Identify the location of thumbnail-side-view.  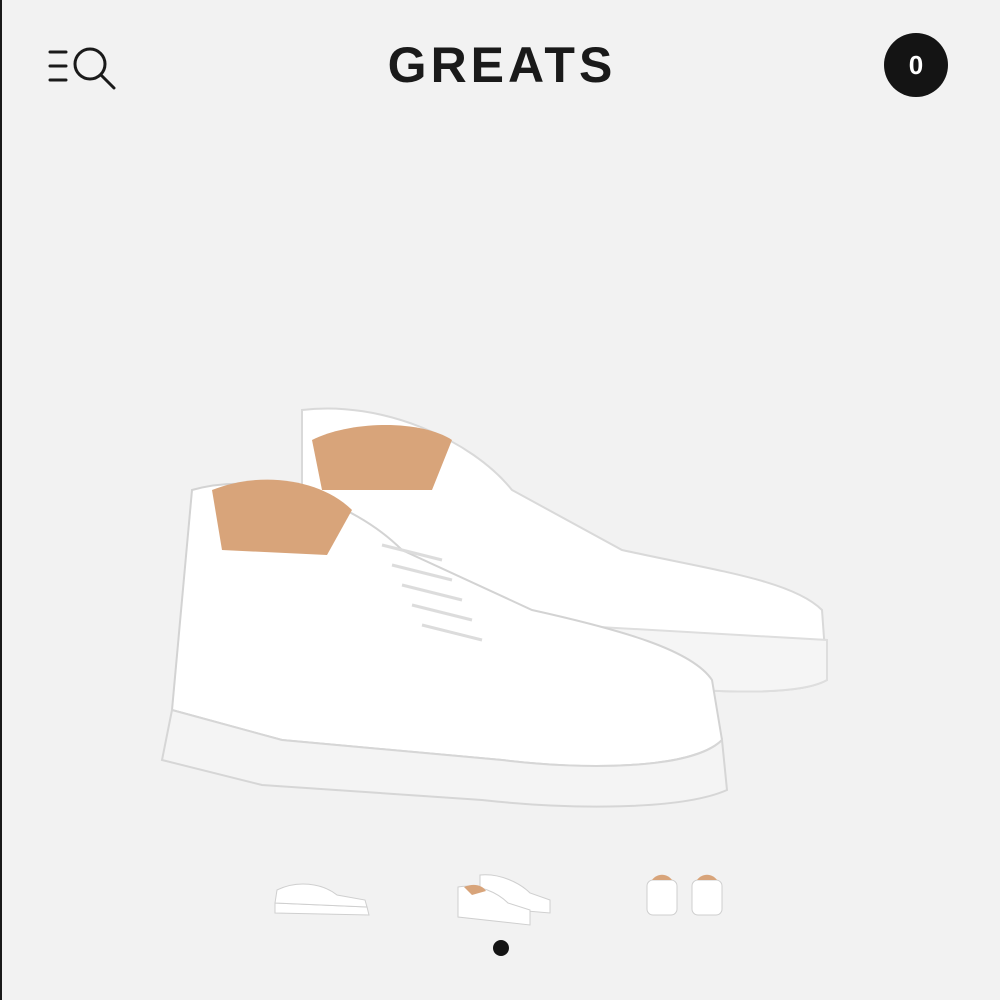
(322, 895).